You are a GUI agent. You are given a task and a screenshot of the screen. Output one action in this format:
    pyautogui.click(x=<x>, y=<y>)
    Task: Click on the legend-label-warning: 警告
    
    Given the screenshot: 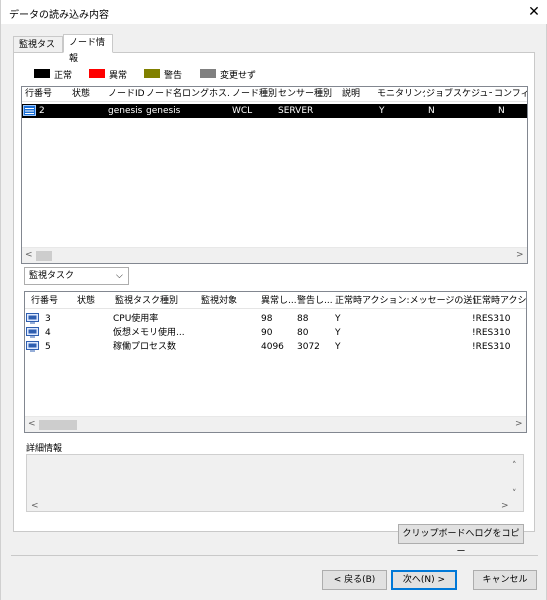 What is the action you would take?
    pyautogui.click(x=173, y=76)
    